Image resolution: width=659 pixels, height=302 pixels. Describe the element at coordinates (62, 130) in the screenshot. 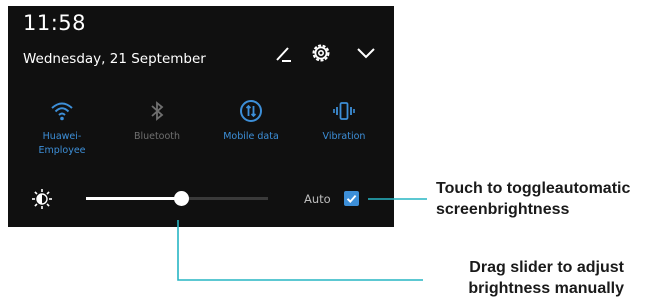

I see `toggle-wifi: Huawei- Employee` at that location.